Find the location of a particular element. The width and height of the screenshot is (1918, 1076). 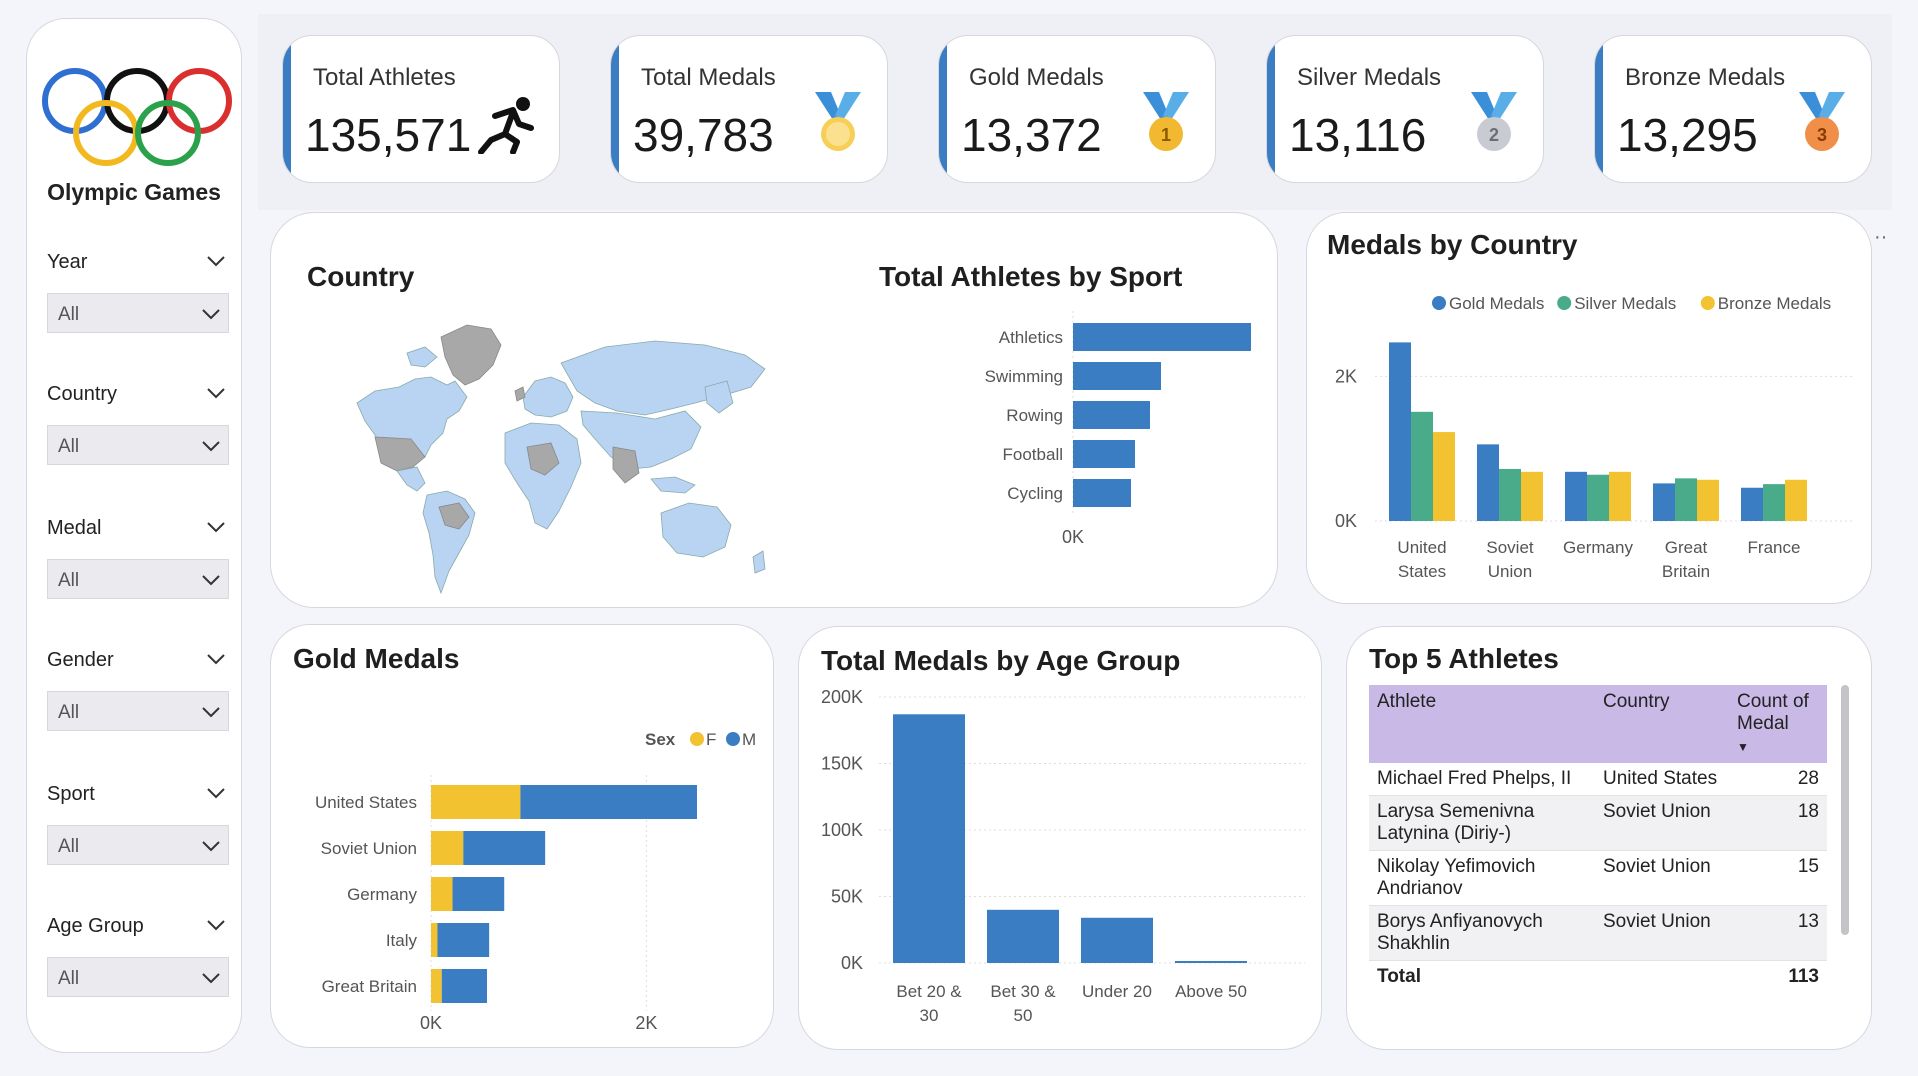

column-header-sorted: Count of Medal ▼ is located at coordinates (1778, 724).